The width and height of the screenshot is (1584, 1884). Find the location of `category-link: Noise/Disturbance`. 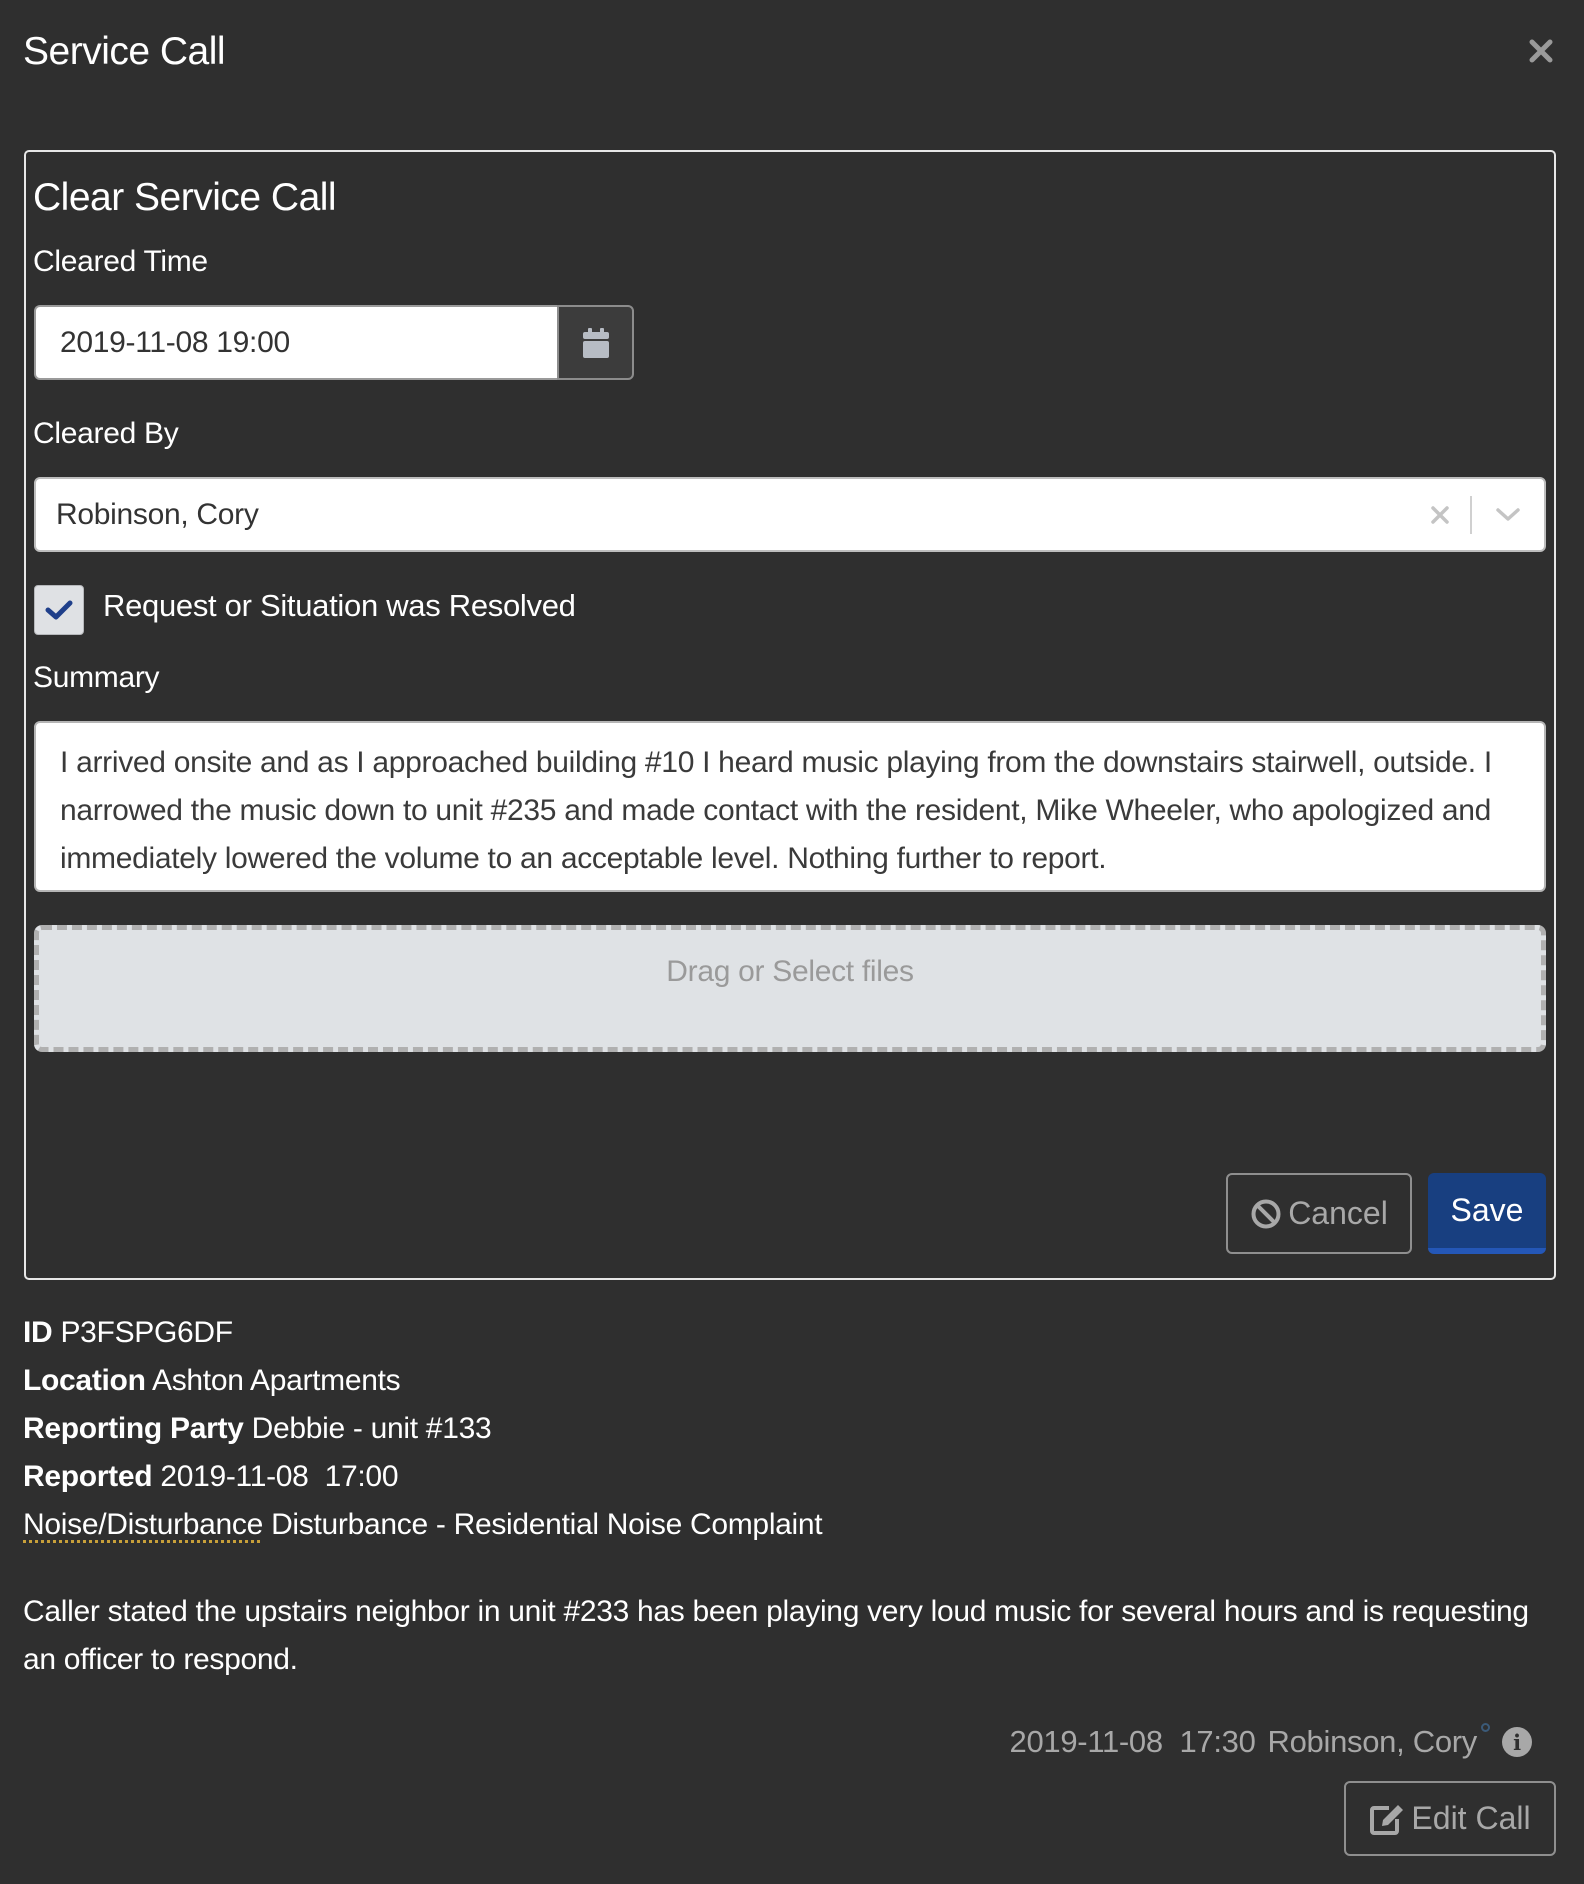

category-link: Noise/Disturbance is located at coordinates (143, 1524).